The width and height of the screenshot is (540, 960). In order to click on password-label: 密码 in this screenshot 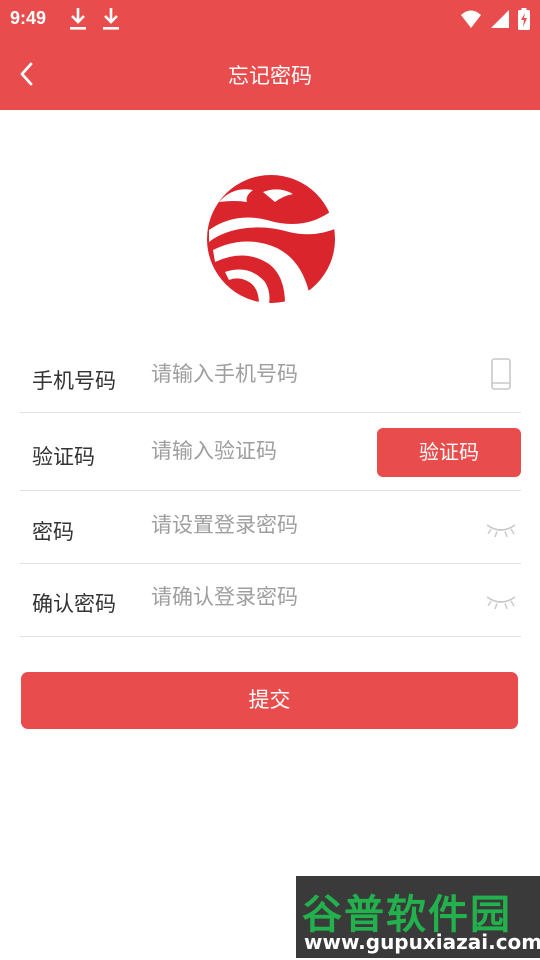, I will do `click(53, 532)`.